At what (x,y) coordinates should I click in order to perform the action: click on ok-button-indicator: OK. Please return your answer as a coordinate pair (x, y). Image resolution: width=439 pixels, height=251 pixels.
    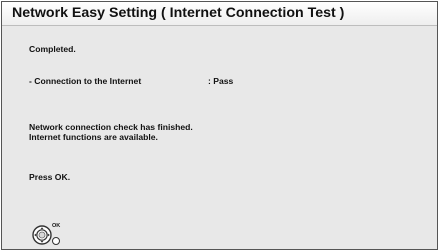
    Looking at the image, I should click on (52, 236).